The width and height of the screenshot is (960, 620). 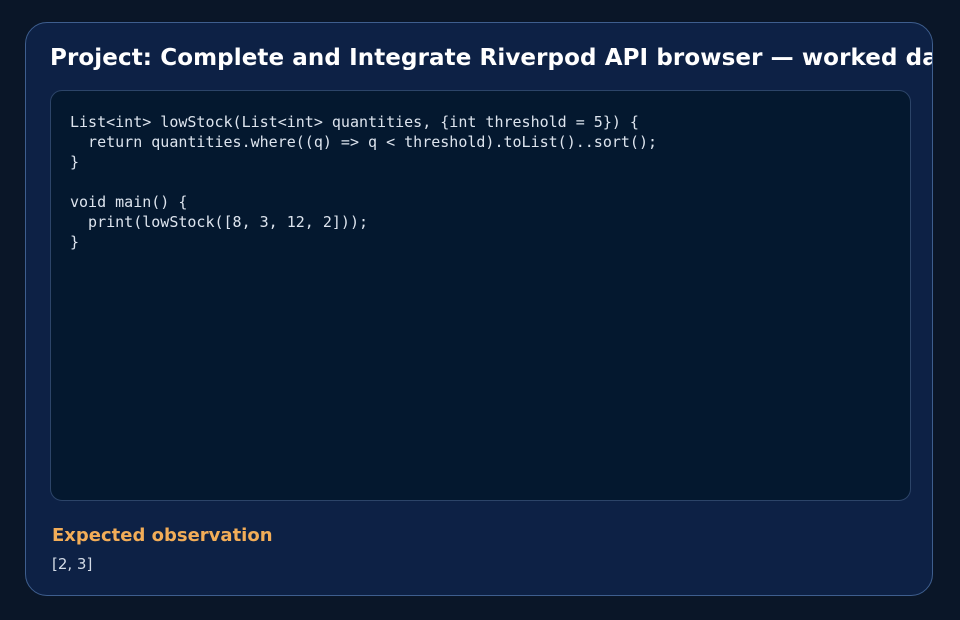 What do you see at coordinates (129, 202) in the screenshot?
I see `code-line: void main() {` at bounding box center [129, 202].